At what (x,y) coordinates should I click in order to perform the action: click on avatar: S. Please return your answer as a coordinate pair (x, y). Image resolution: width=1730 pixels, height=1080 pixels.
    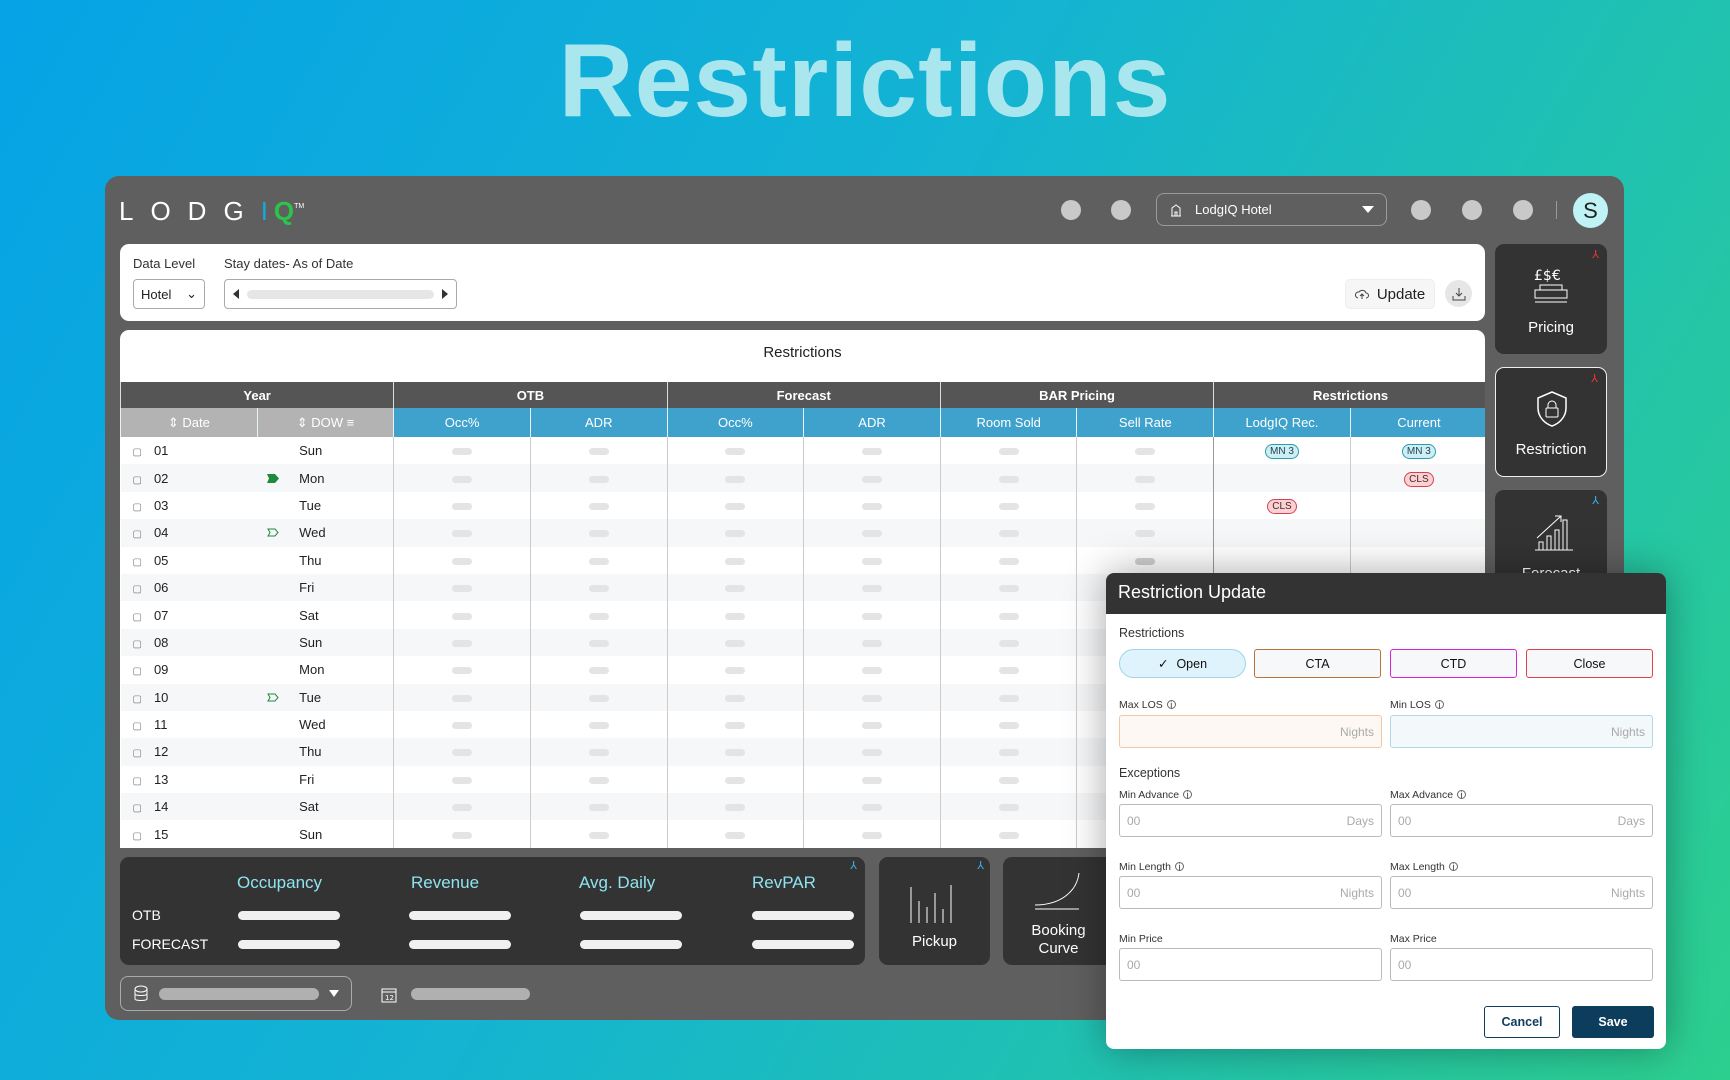
    Looking at the image, I should click on (1590, 210).